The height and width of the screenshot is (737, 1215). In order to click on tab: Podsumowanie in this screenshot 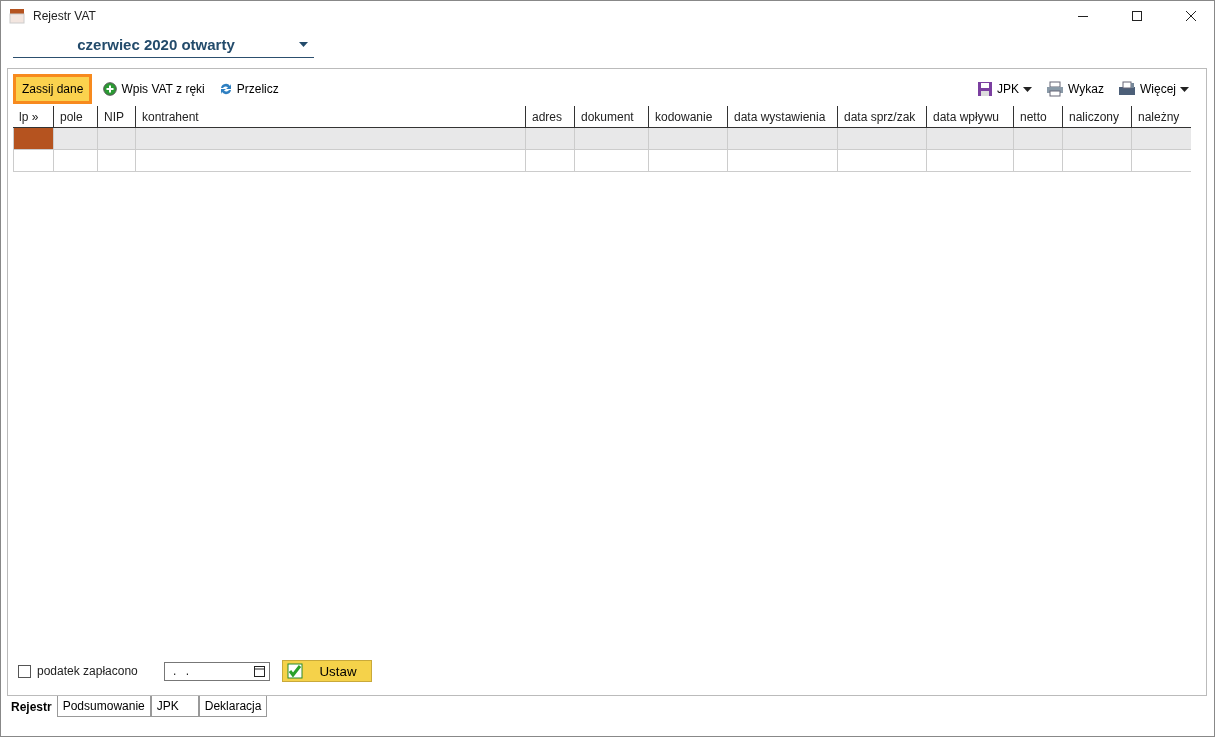, I will do `click(103, 706)`.